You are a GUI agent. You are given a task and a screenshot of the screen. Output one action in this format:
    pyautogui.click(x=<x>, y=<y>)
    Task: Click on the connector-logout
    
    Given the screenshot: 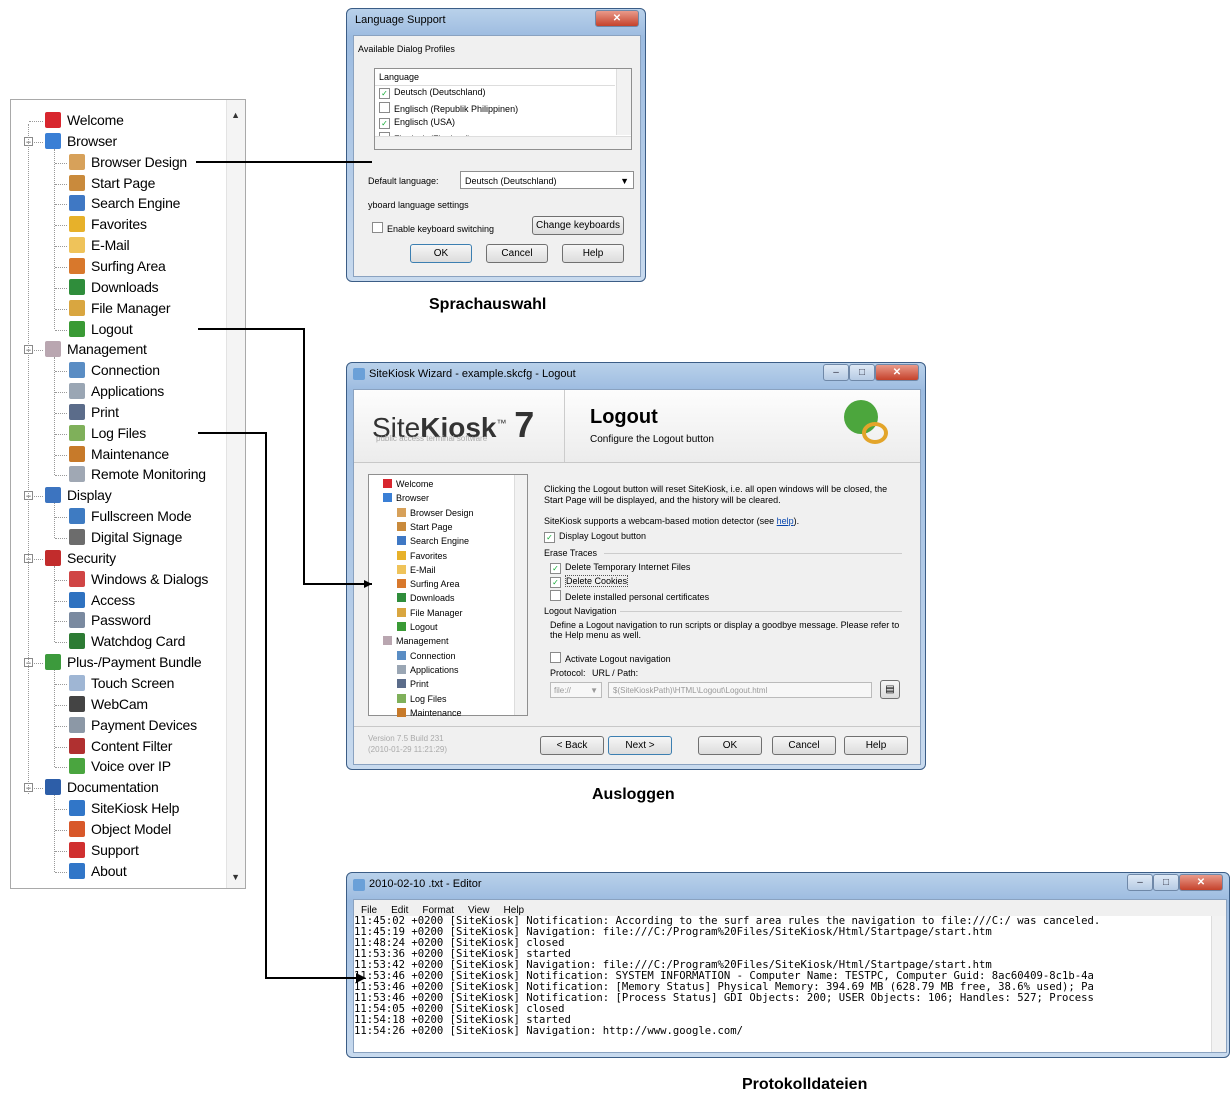 What is the action you would take?
    pyautogui.click(x=285, y=456)
    